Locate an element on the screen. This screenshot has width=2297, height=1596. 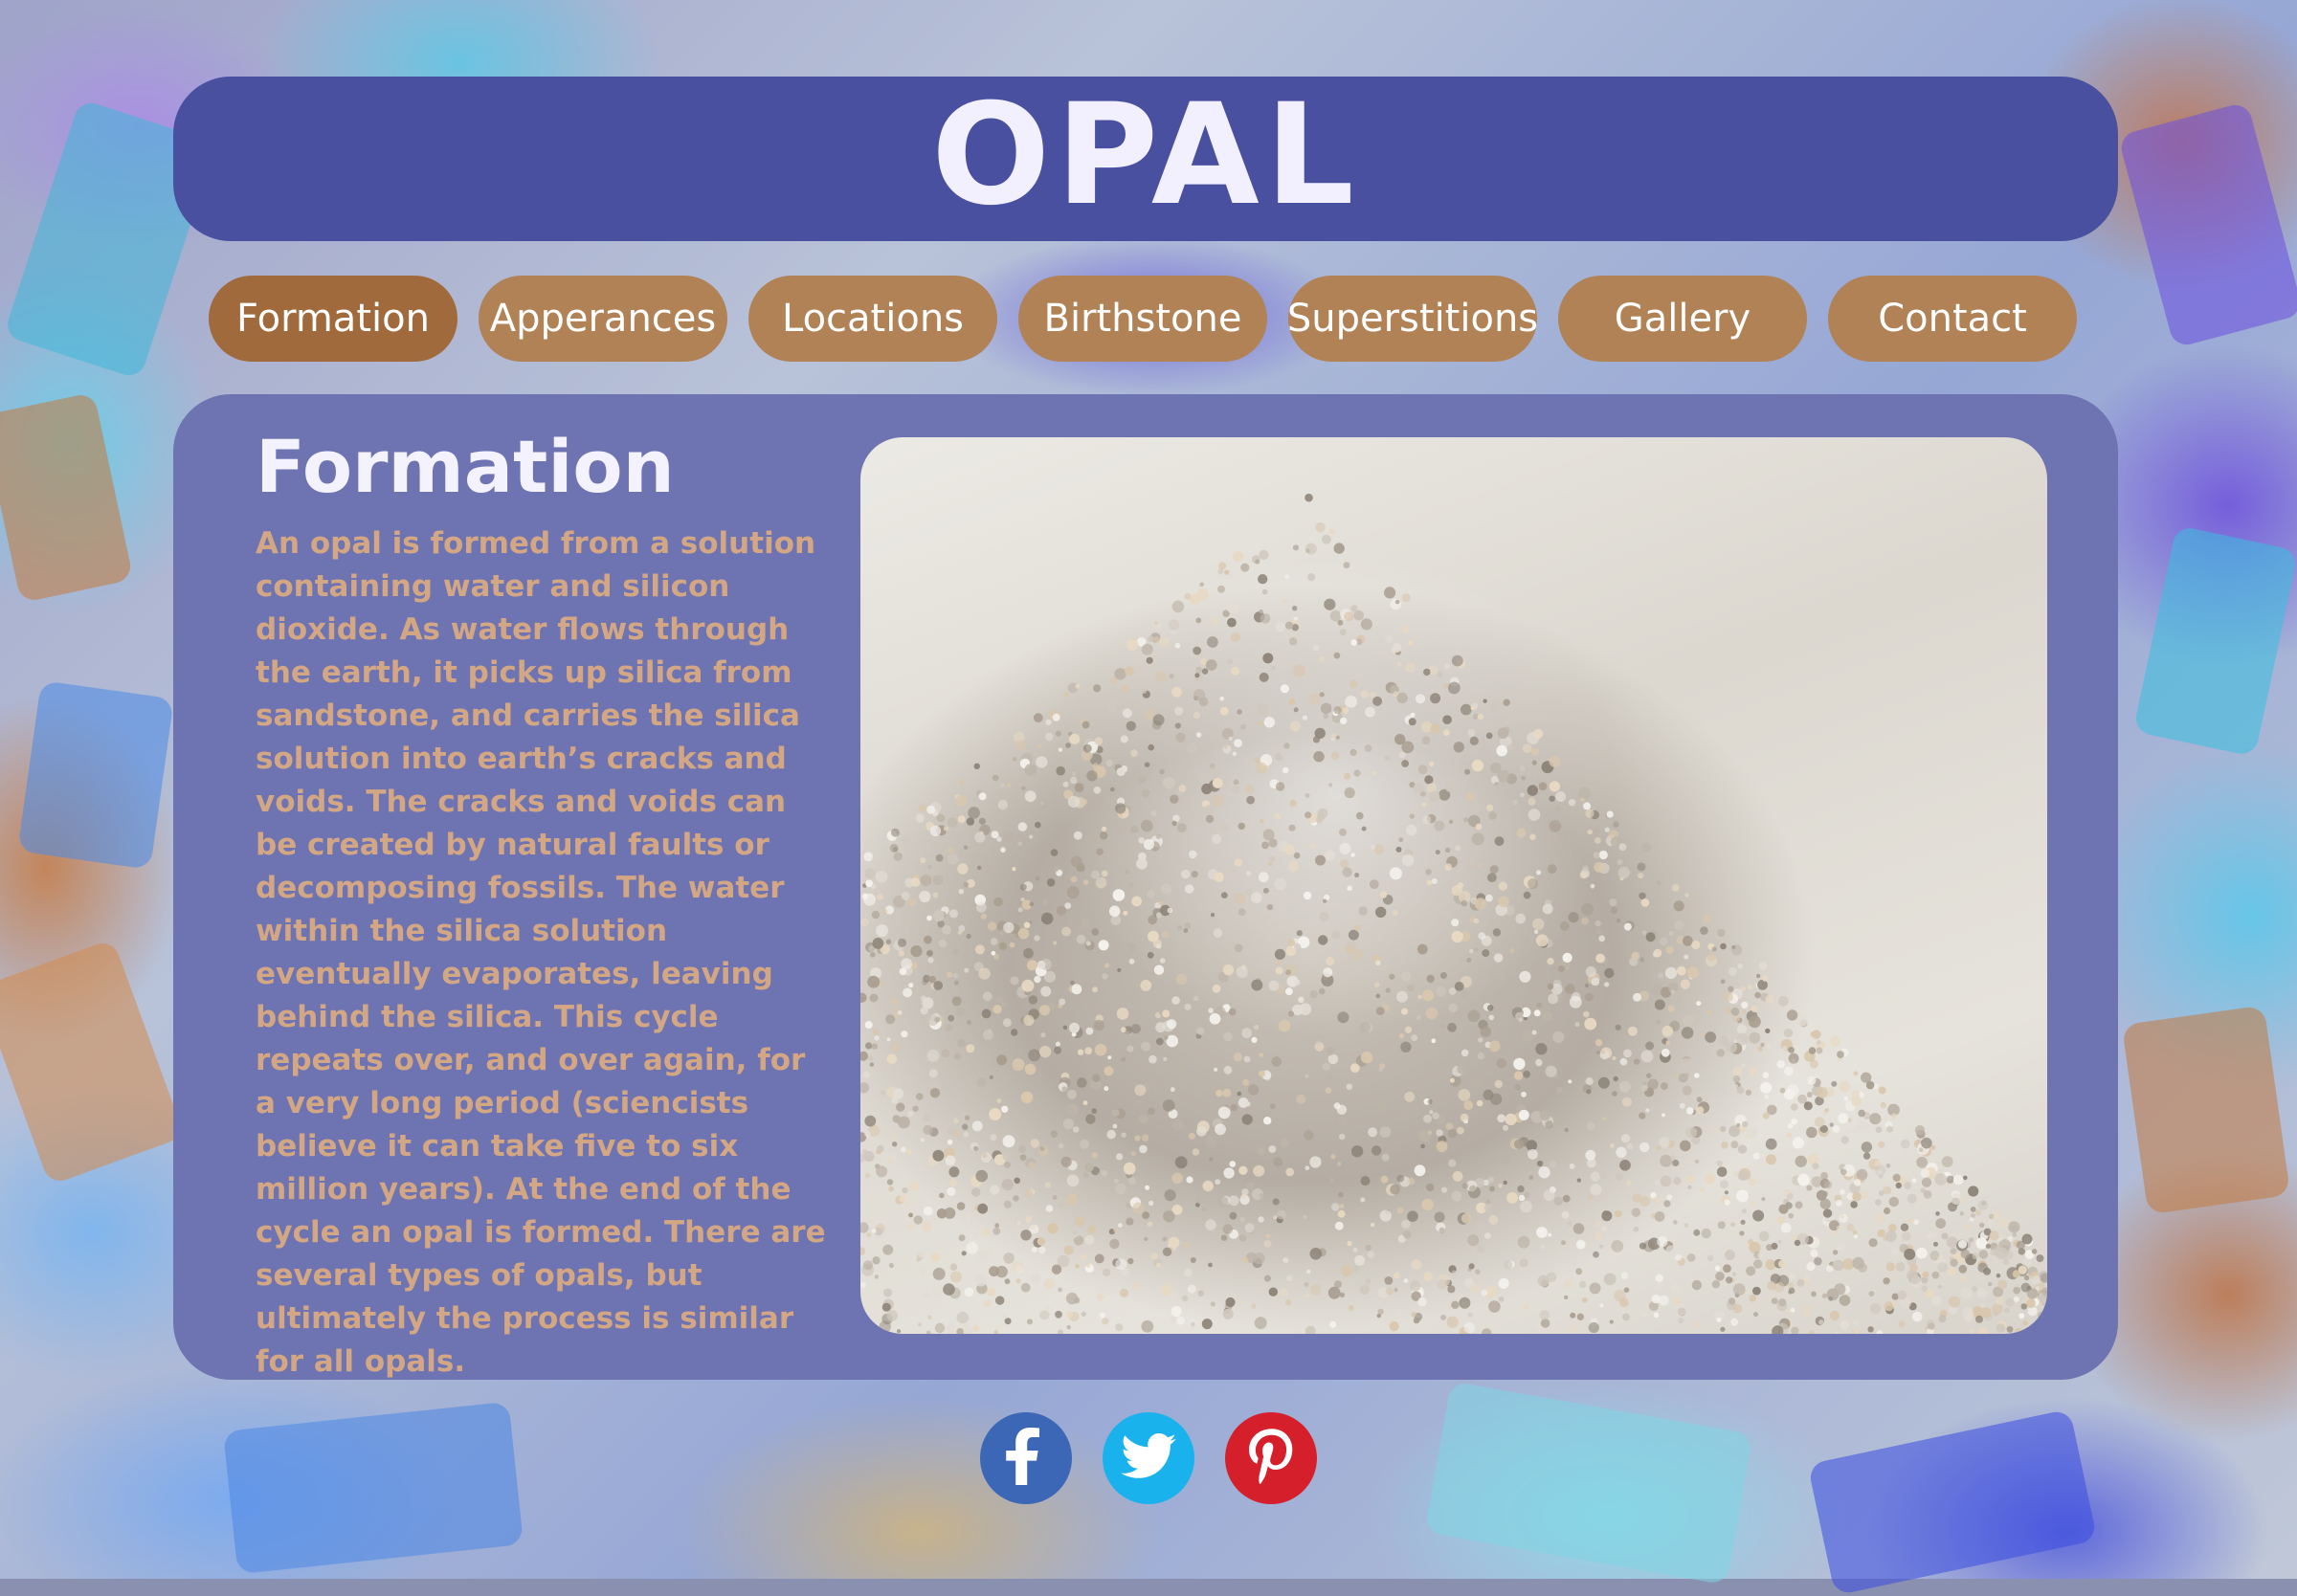
twitter-button is located at coordinates (1148, 1458).